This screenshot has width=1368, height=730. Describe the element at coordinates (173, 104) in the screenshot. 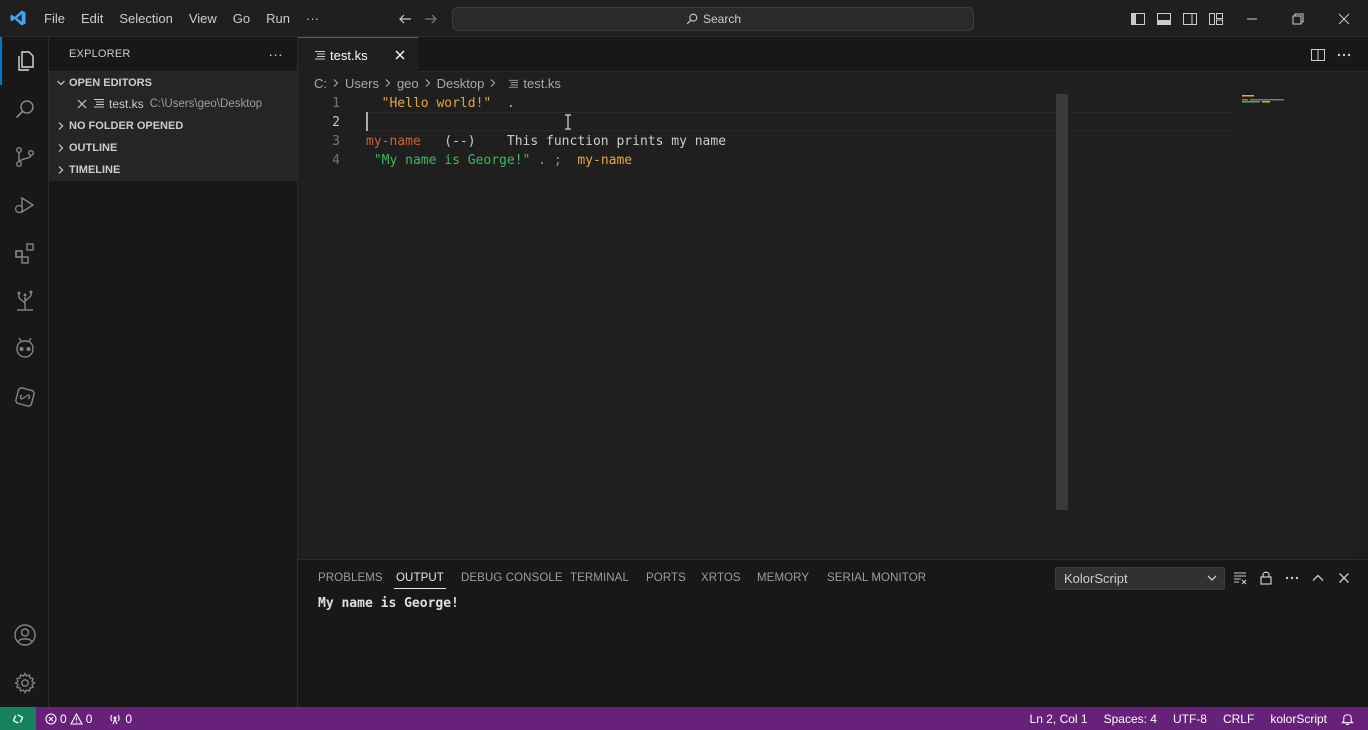

I see `open-editor-item: test.ks C:\Users\geo\Desktop` at that location.